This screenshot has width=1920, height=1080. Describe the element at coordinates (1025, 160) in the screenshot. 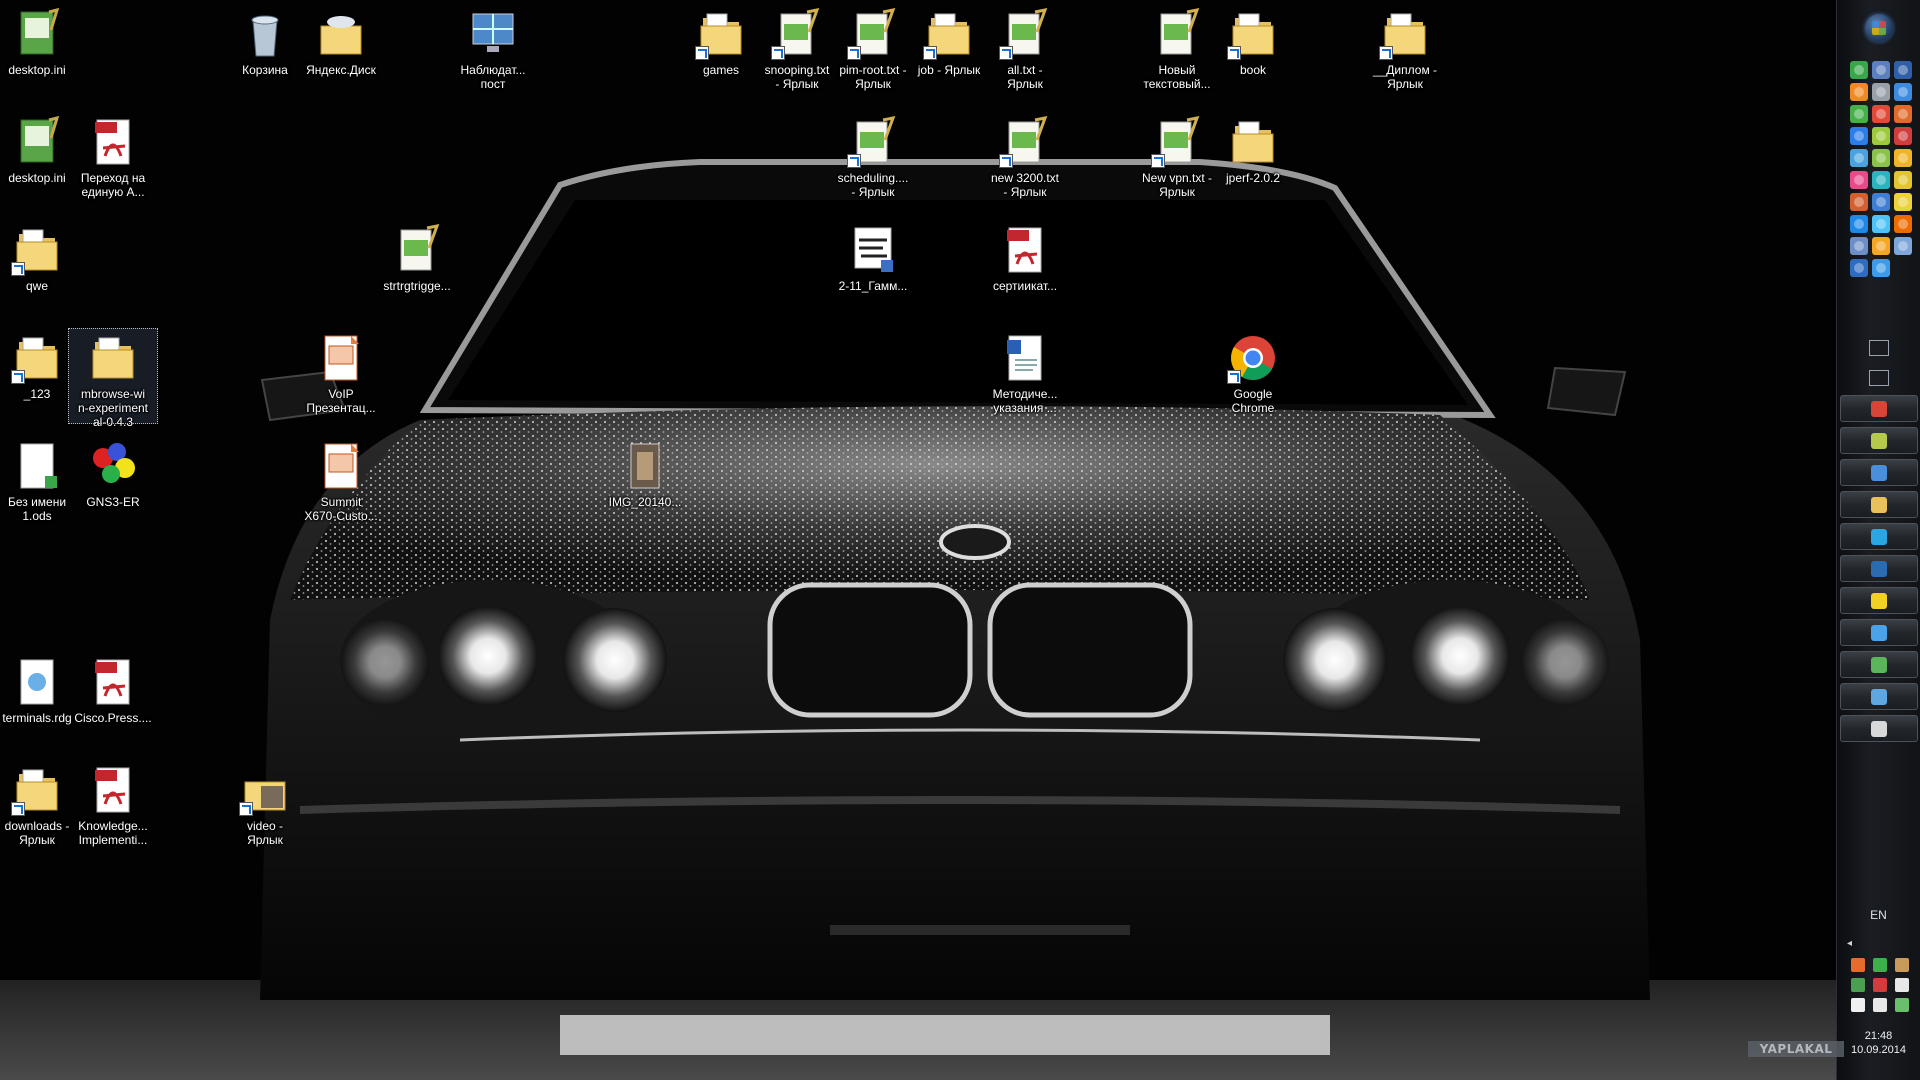

I see `desktop-icon-new3200: new 3200.txt - Ярлык` at that location.